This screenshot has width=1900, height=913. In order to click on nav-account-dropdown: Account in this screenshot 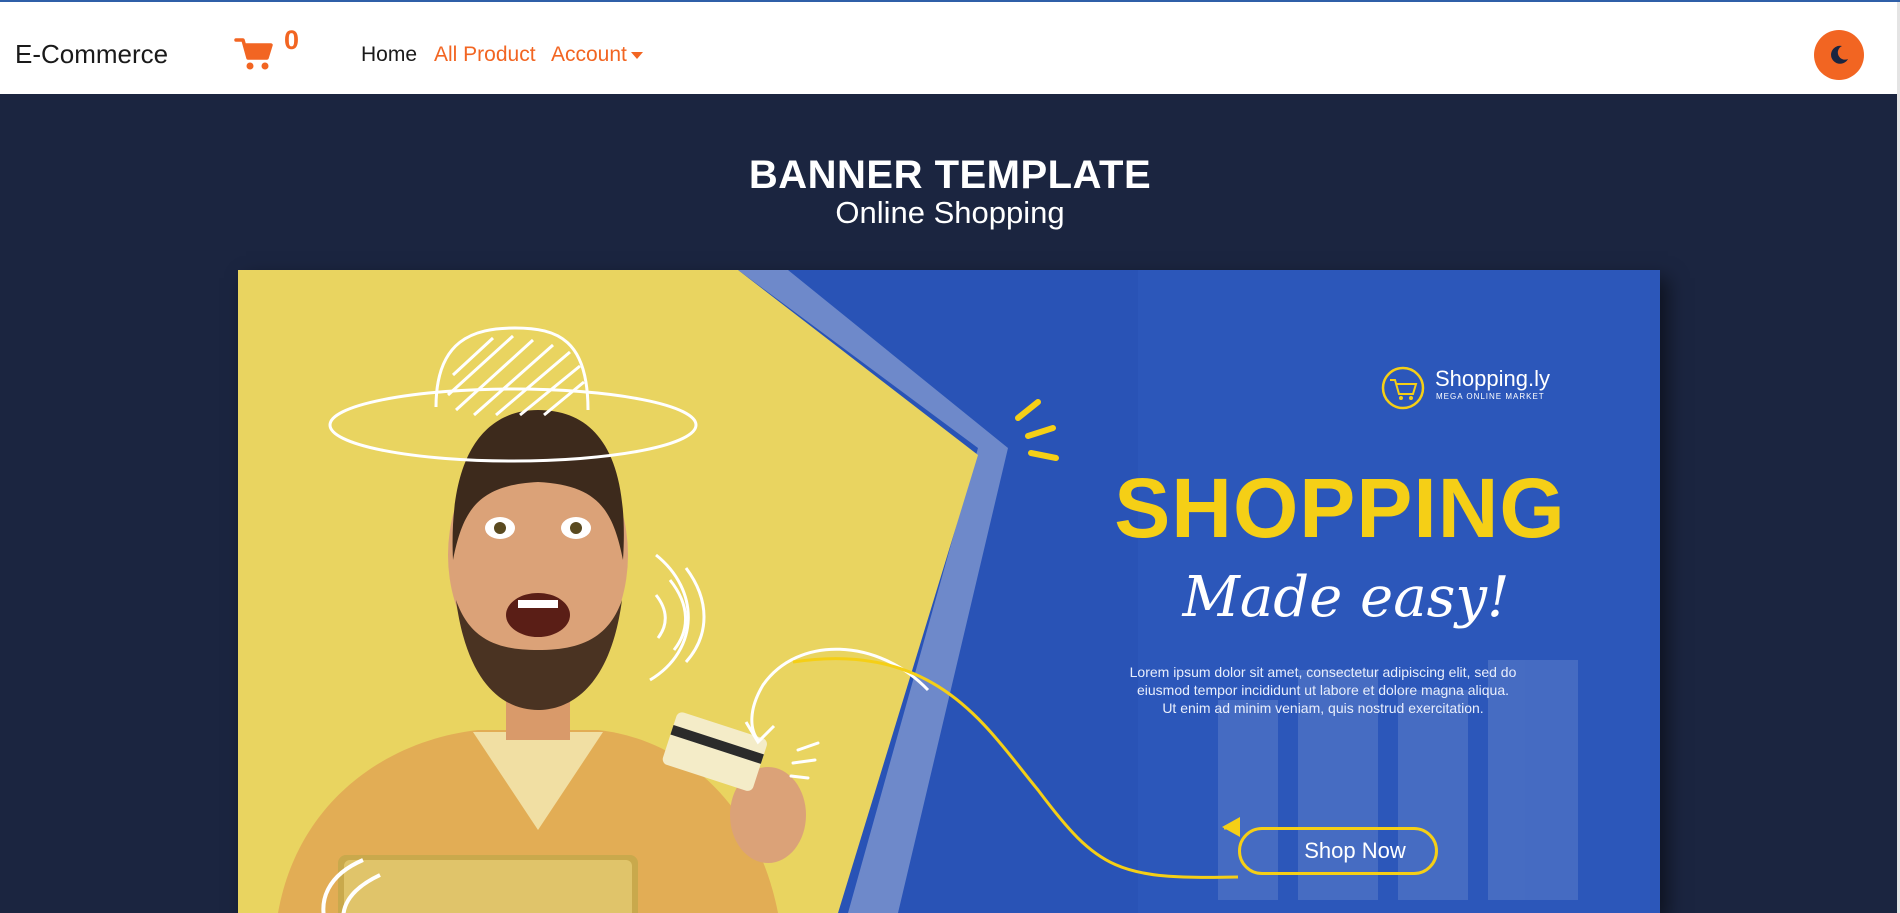, I will do `click(597, 54)`.